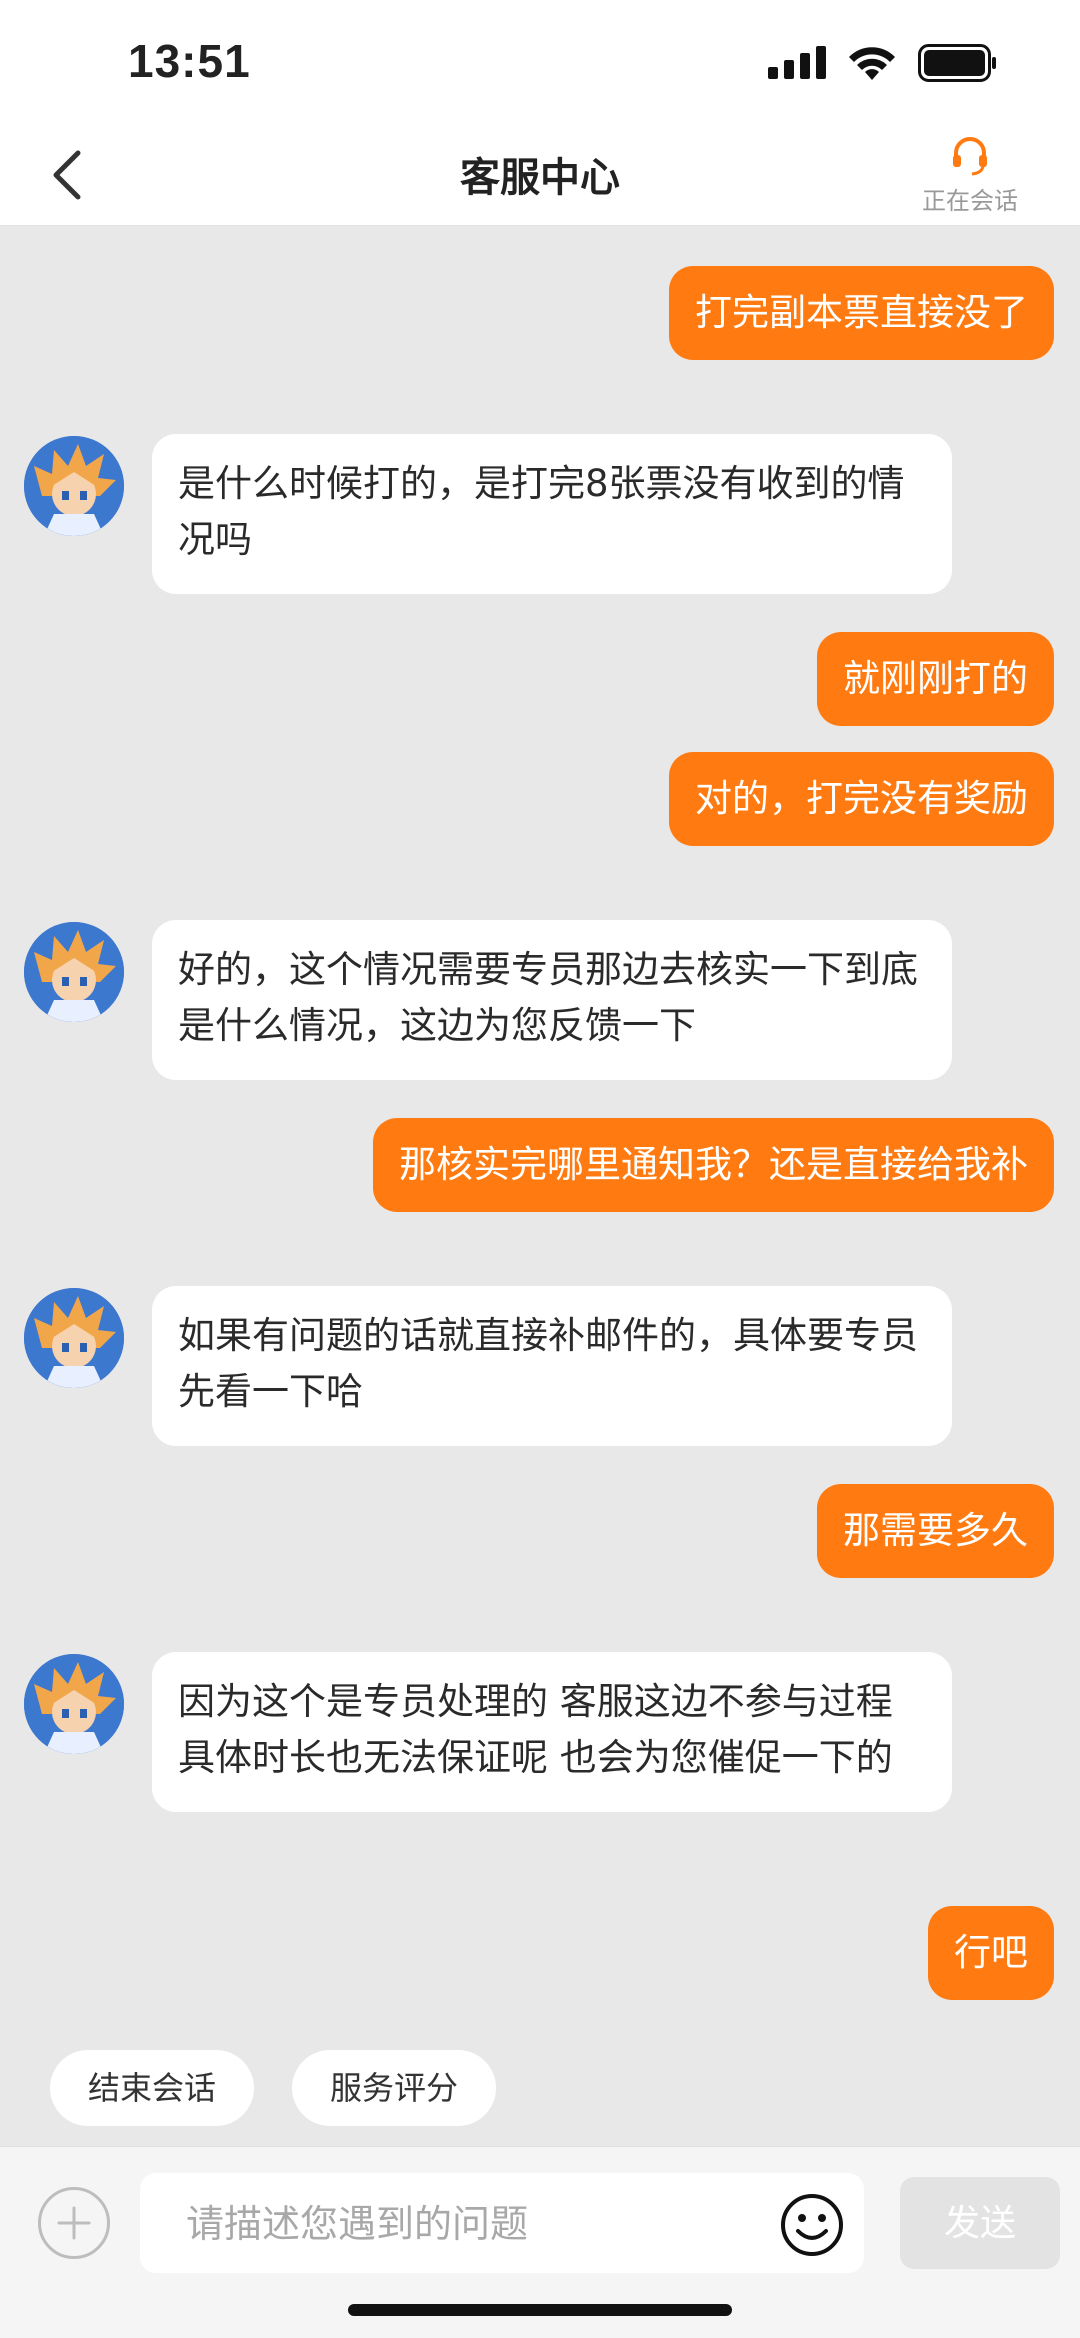 This screenshot has height=2338, width=1080. Describe the element at coordinates (152, 2088) in the screenshot. I see `end-session-button: 结束会话` at that location.